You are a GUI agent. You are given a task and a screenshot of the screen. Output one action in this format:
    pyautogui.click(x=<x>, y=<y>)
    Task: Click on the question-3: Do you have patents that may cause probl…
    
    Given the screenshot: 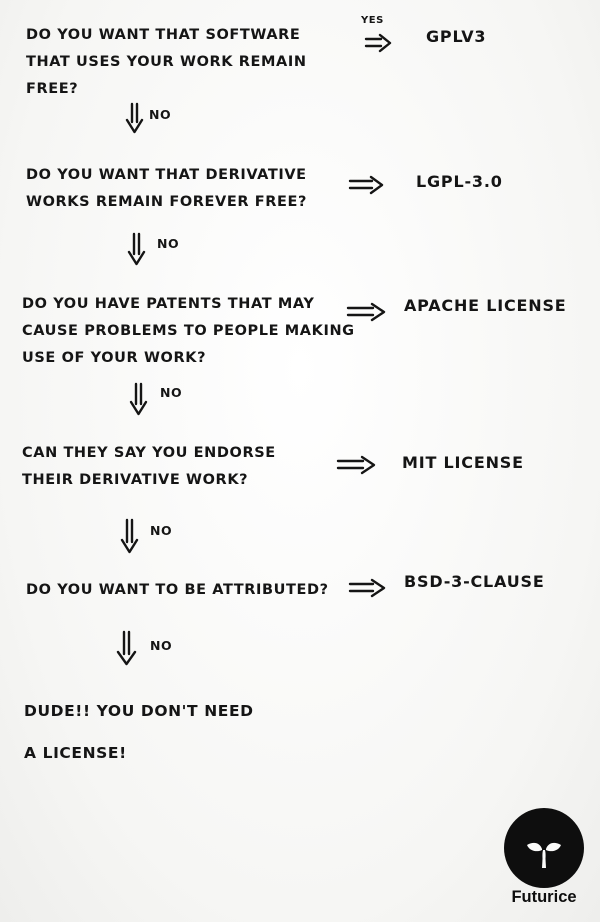 What is the action you would take?
    pyautogui.click(x=188, y=331)
    